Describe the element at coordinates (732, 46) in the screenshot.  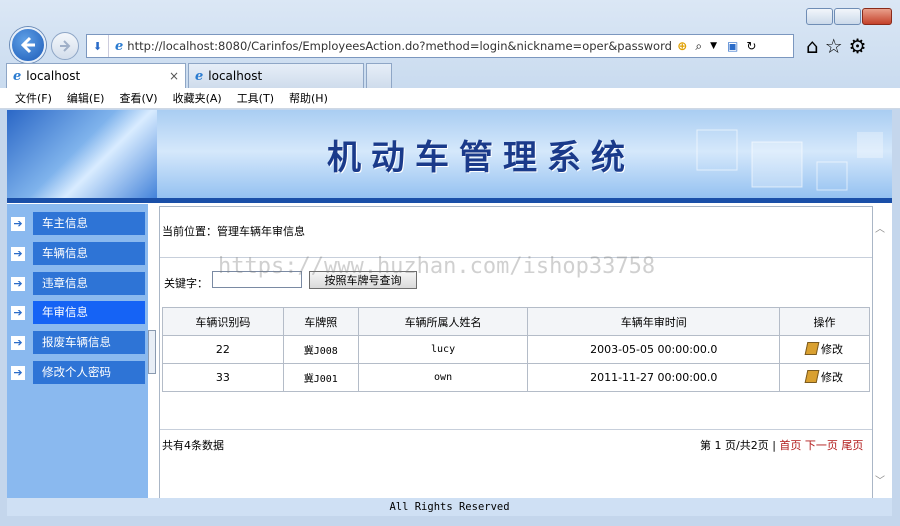
I see `compat-view-icon: ▣` at that location.